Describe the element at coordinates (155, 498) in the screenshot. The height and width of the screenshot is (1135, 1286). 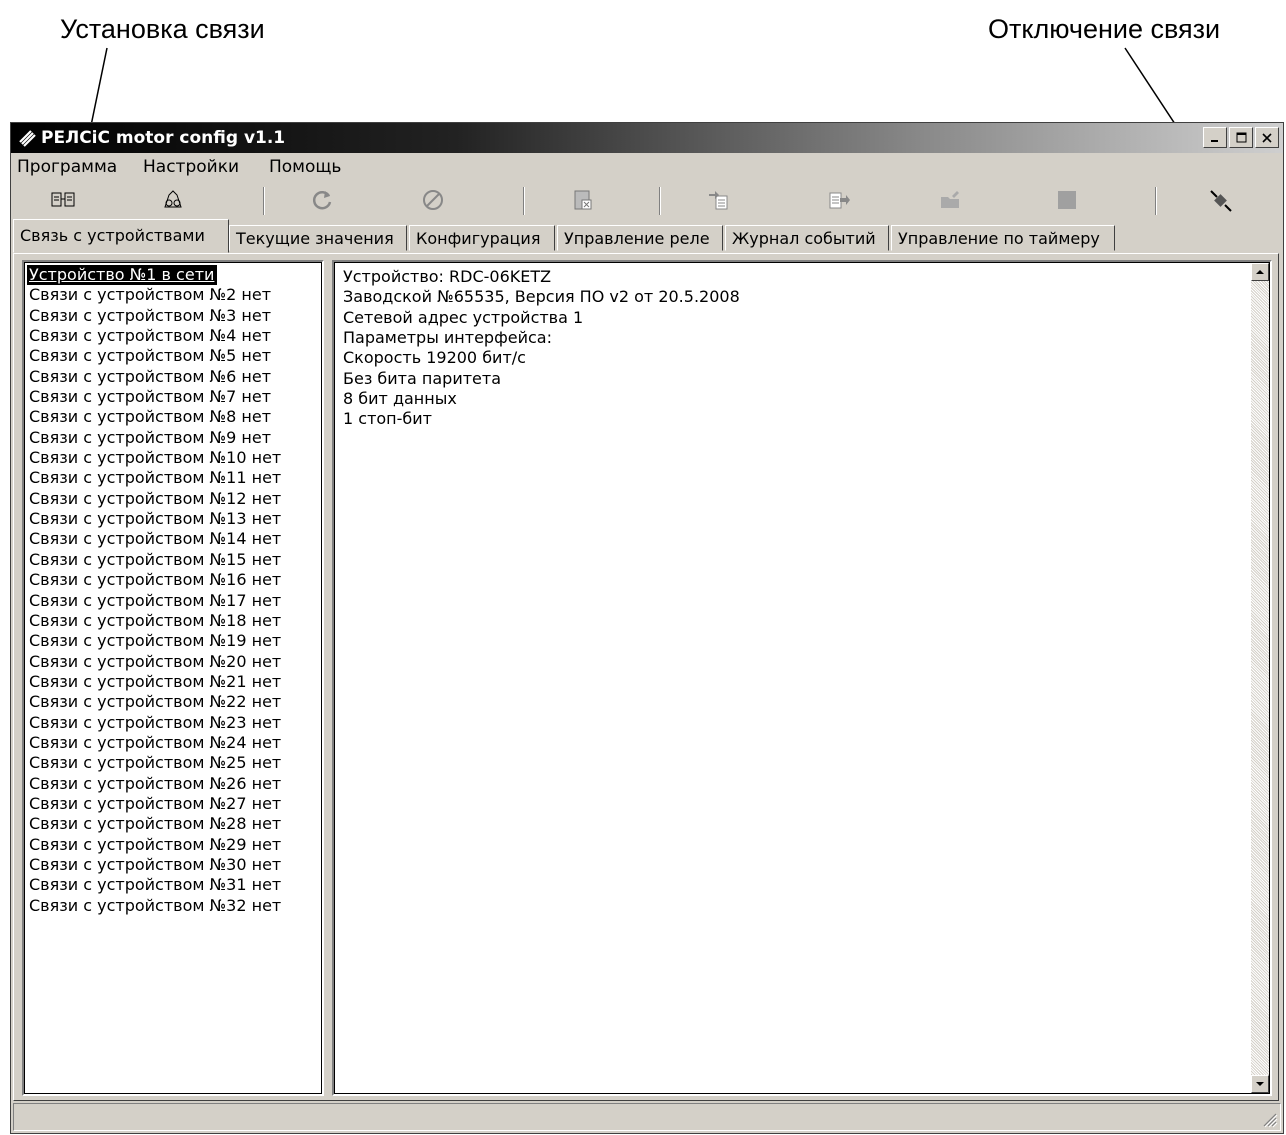
I see `list-item-label: Связи с устройством №12 нет` at that location.